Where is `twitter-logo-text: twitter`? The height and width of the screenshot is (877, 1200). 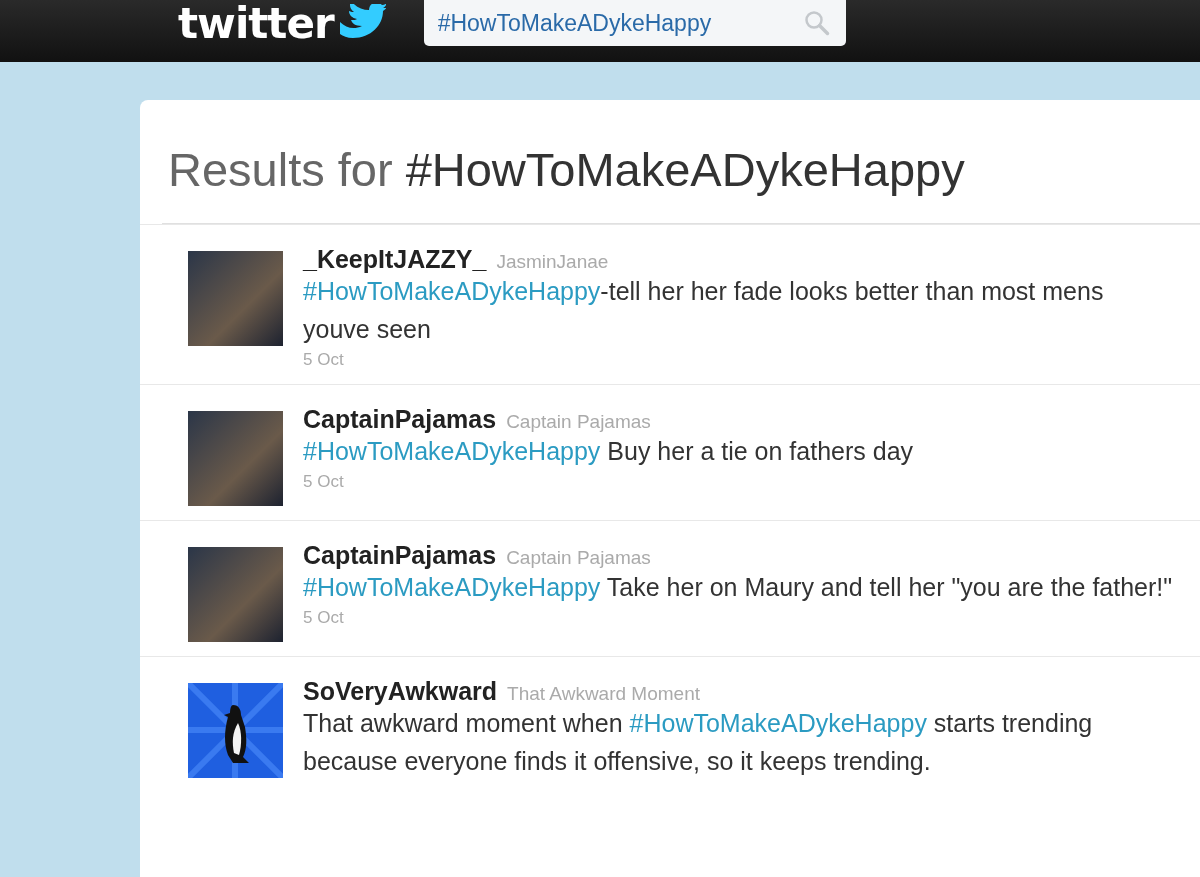
twitter-logo-text: twitter is located at coordinates (256, 24).